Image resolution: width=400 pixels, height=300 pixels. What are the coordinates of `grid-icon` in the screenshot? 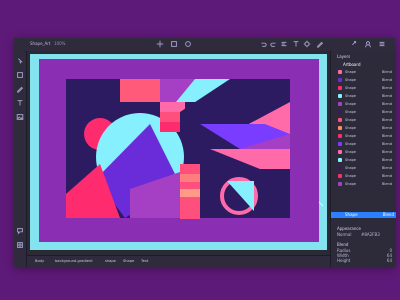 It's located at (20, 245).